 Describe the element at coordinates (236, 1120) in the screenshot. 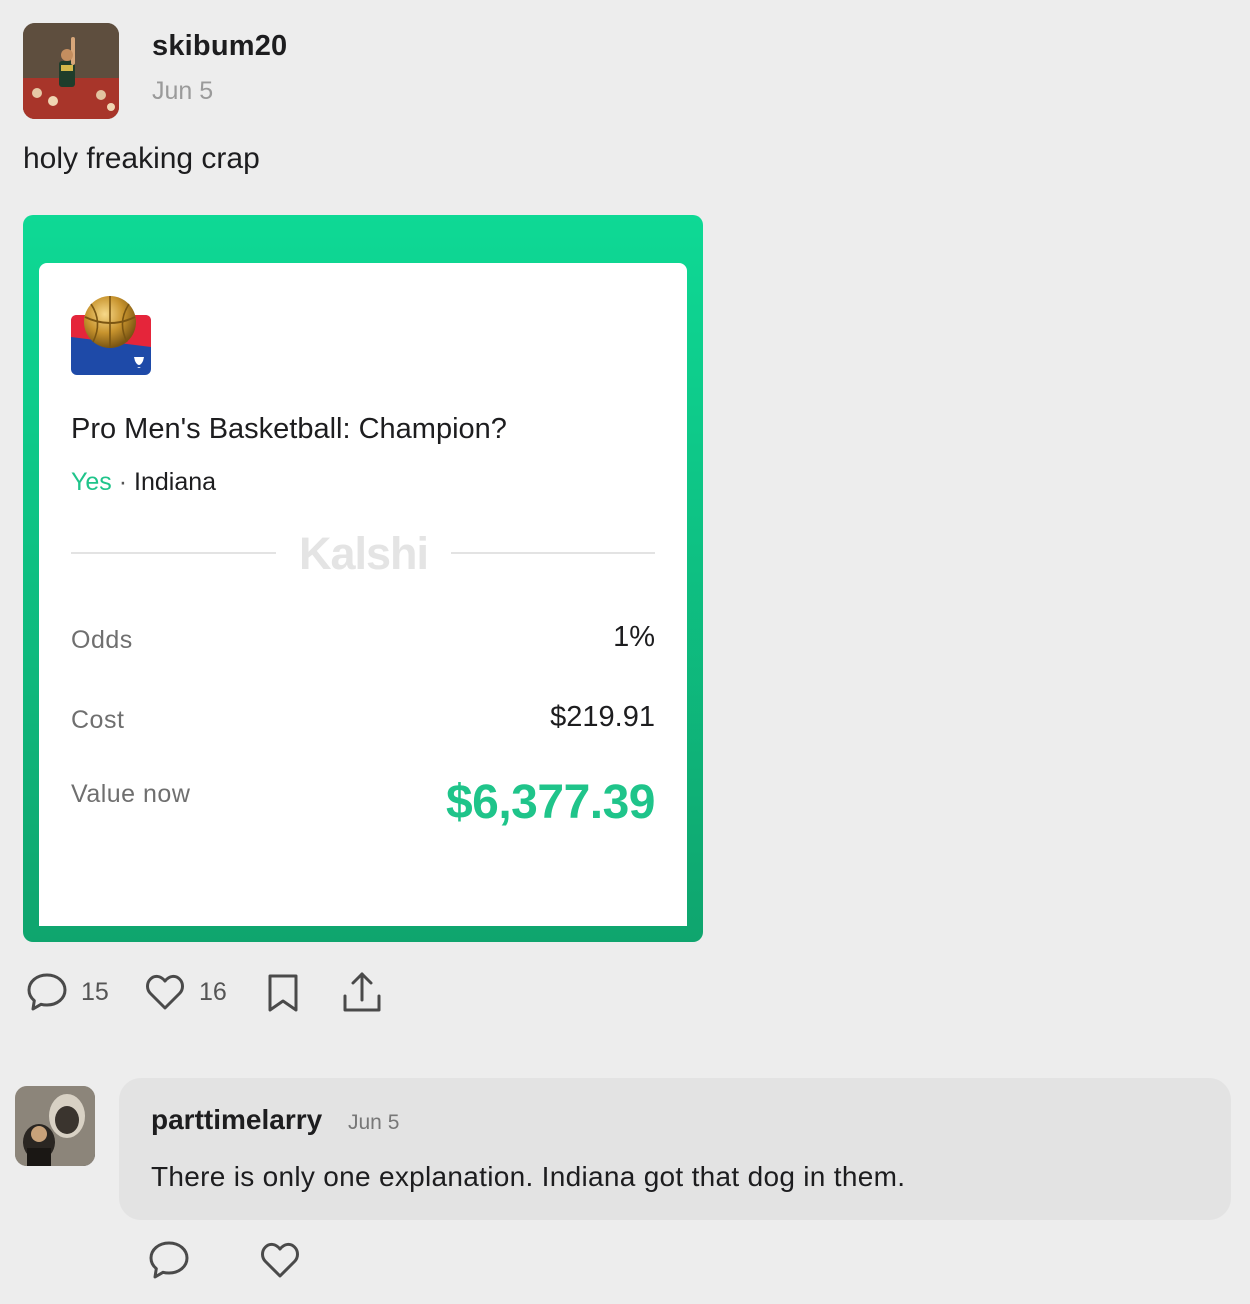

I see `commenter-username: parttimelarry` at that location.